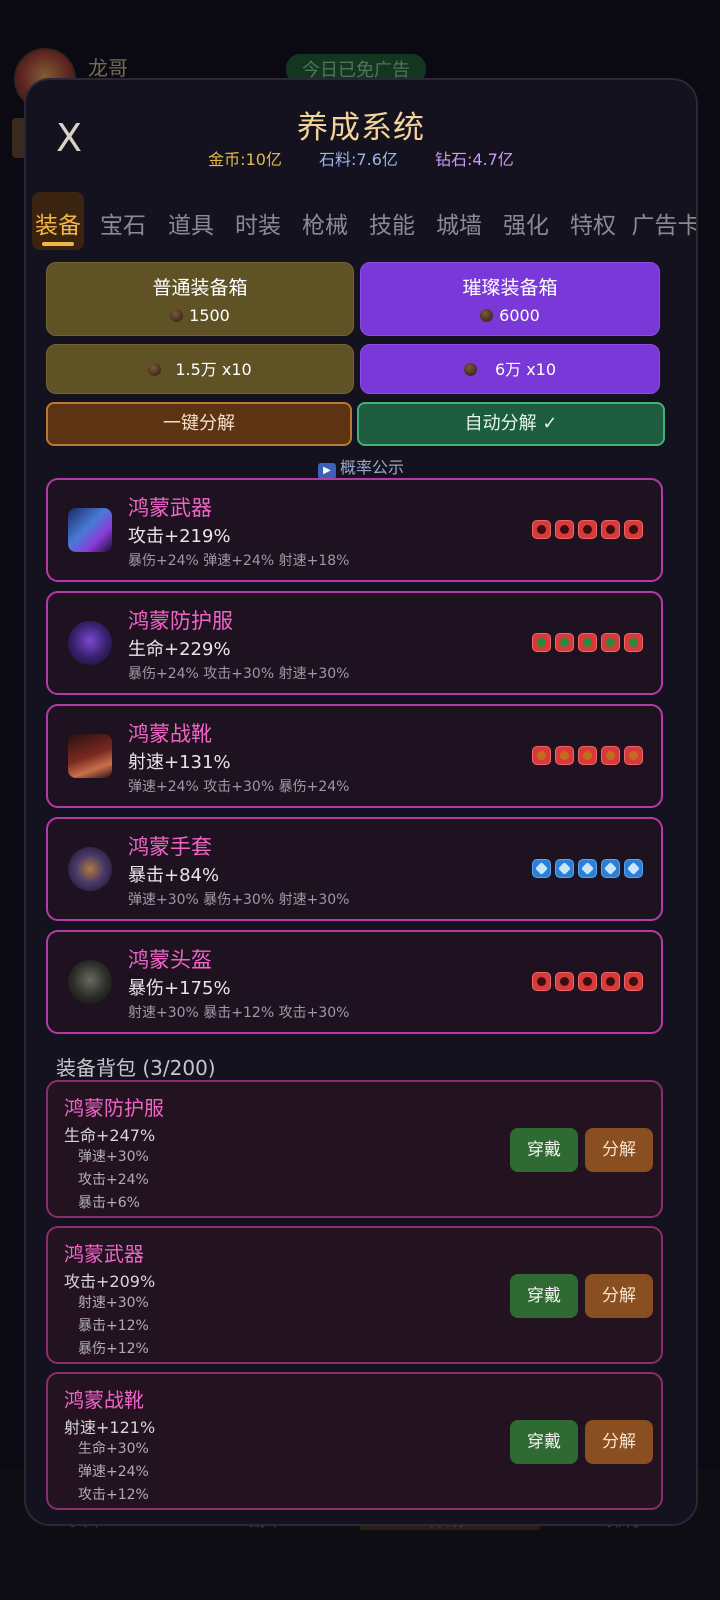  Describe the element at coordinates (510, 288) in the screenshot. I see `brilliant-box-name: 璀璨装备箱` at that location.